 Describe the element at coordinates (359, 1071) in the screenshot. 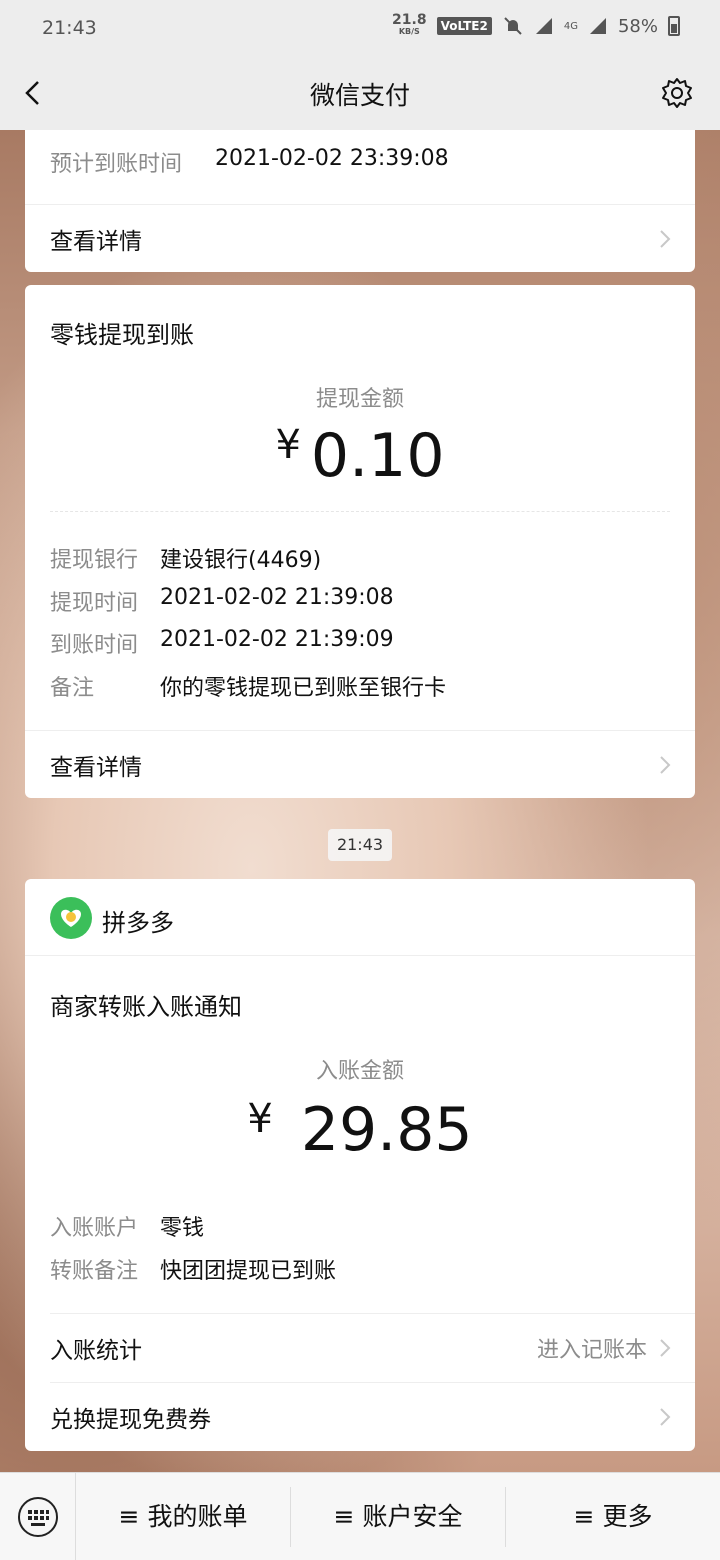

I see `amount-label: 入账金额` at that location.